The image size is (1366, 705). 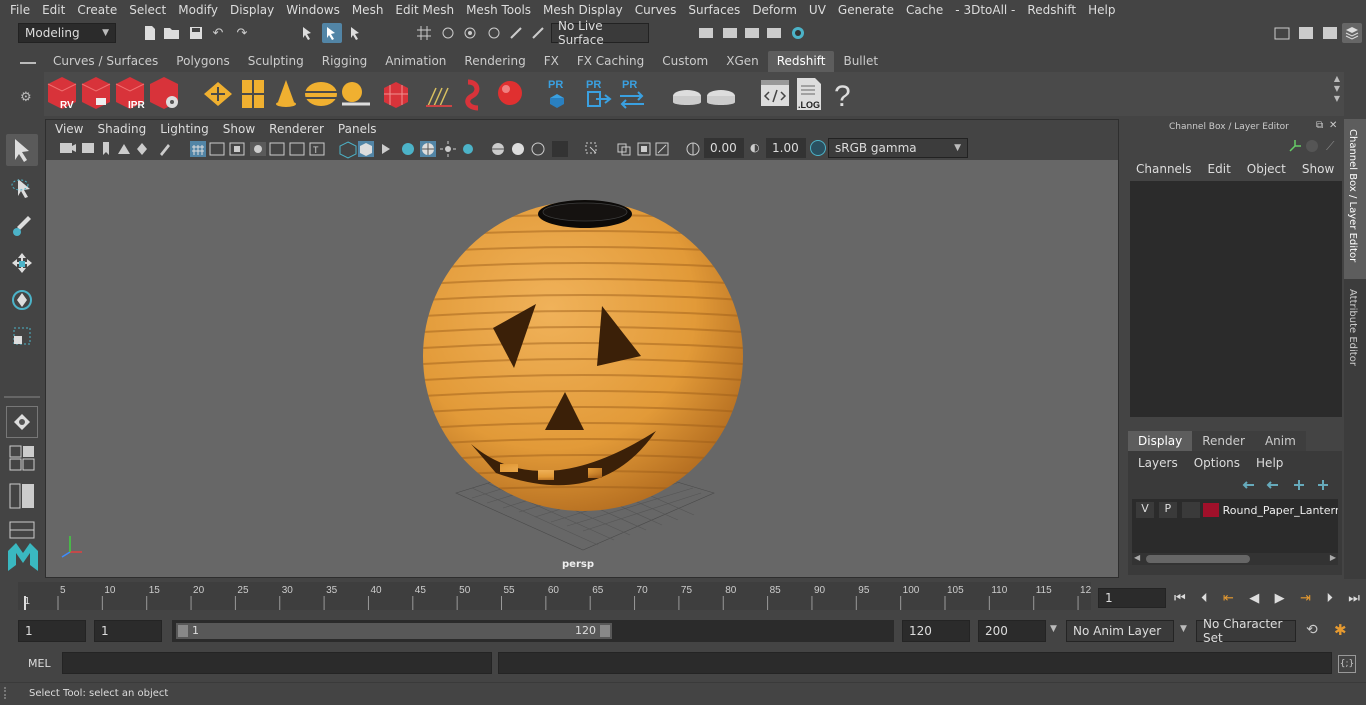 I want to click on channel-menu-channels: Channels, so click(x=1164, y=169).